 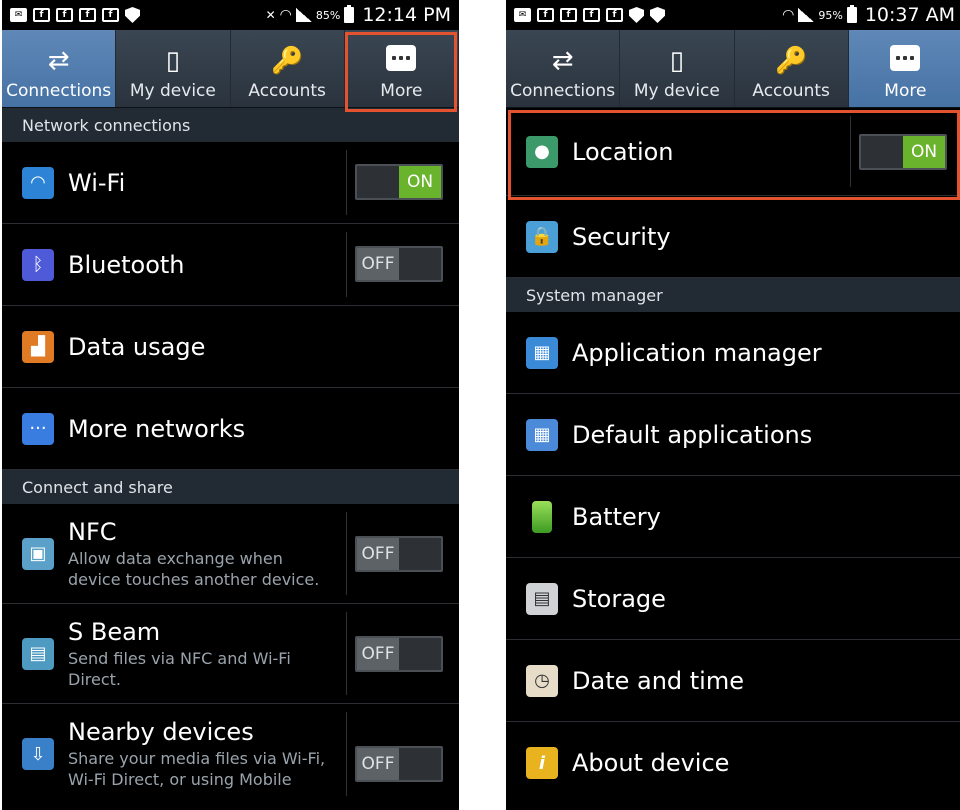 I want to click on wifi-toggle: ON, so click(x=399, y=182).